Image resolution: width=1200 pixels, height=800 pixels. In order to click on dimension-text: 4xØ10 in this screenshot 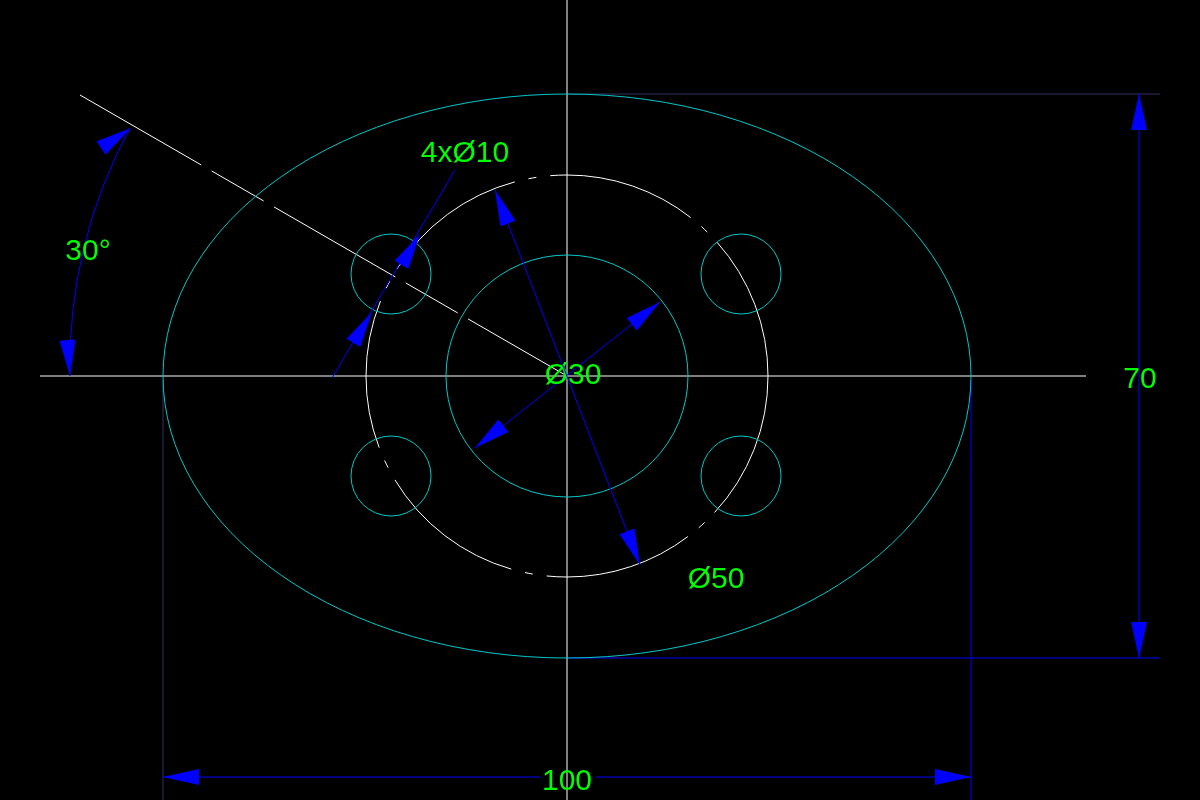, I will do `click(465, 151)`.